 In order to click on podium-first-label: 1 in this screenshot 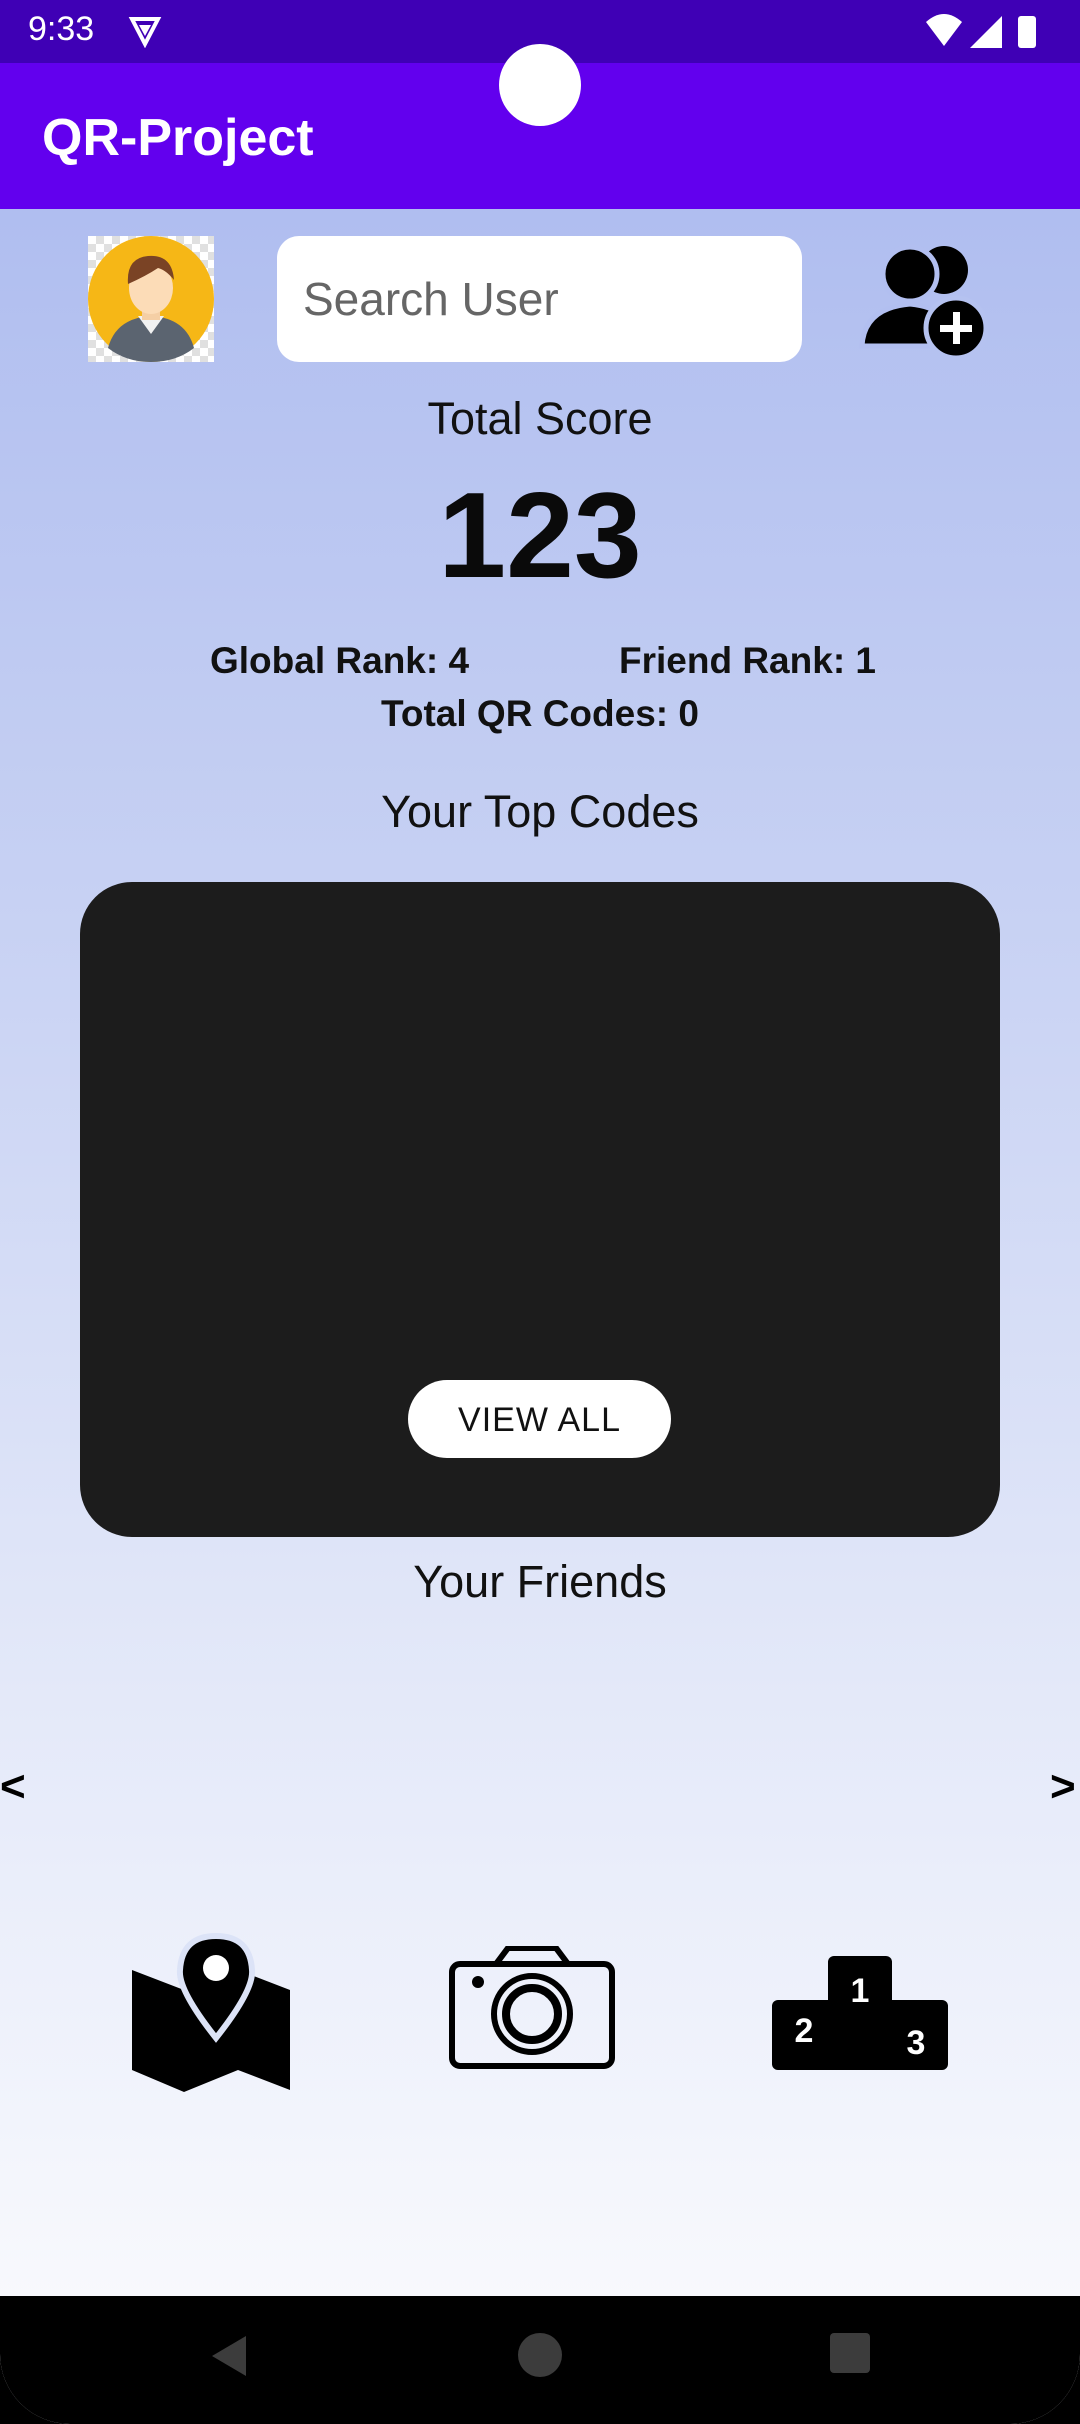, I will do `click(860, 1991)`.